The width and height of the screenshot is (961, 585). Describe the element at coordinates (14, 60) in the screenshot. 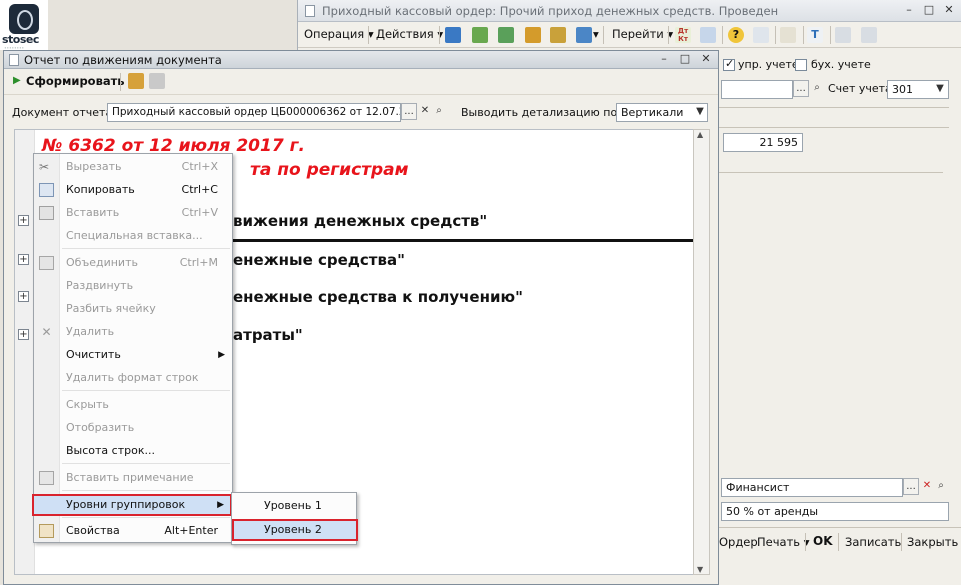

I see `report-icon` at that location.